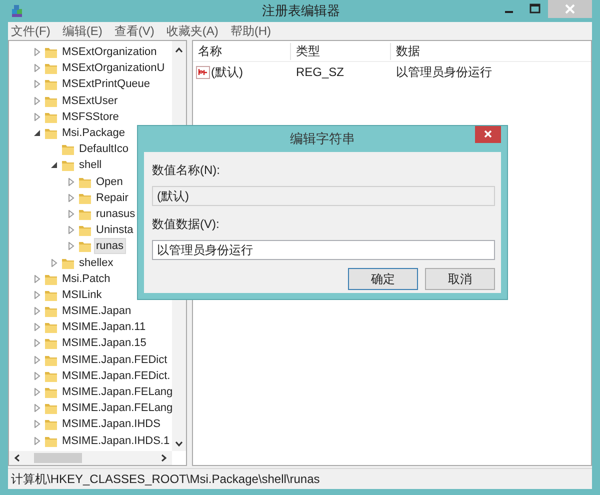 The height and width of the screenshot is (495, 600). I want to click on value-data: 以管理员身份运行, so click(443, 72).